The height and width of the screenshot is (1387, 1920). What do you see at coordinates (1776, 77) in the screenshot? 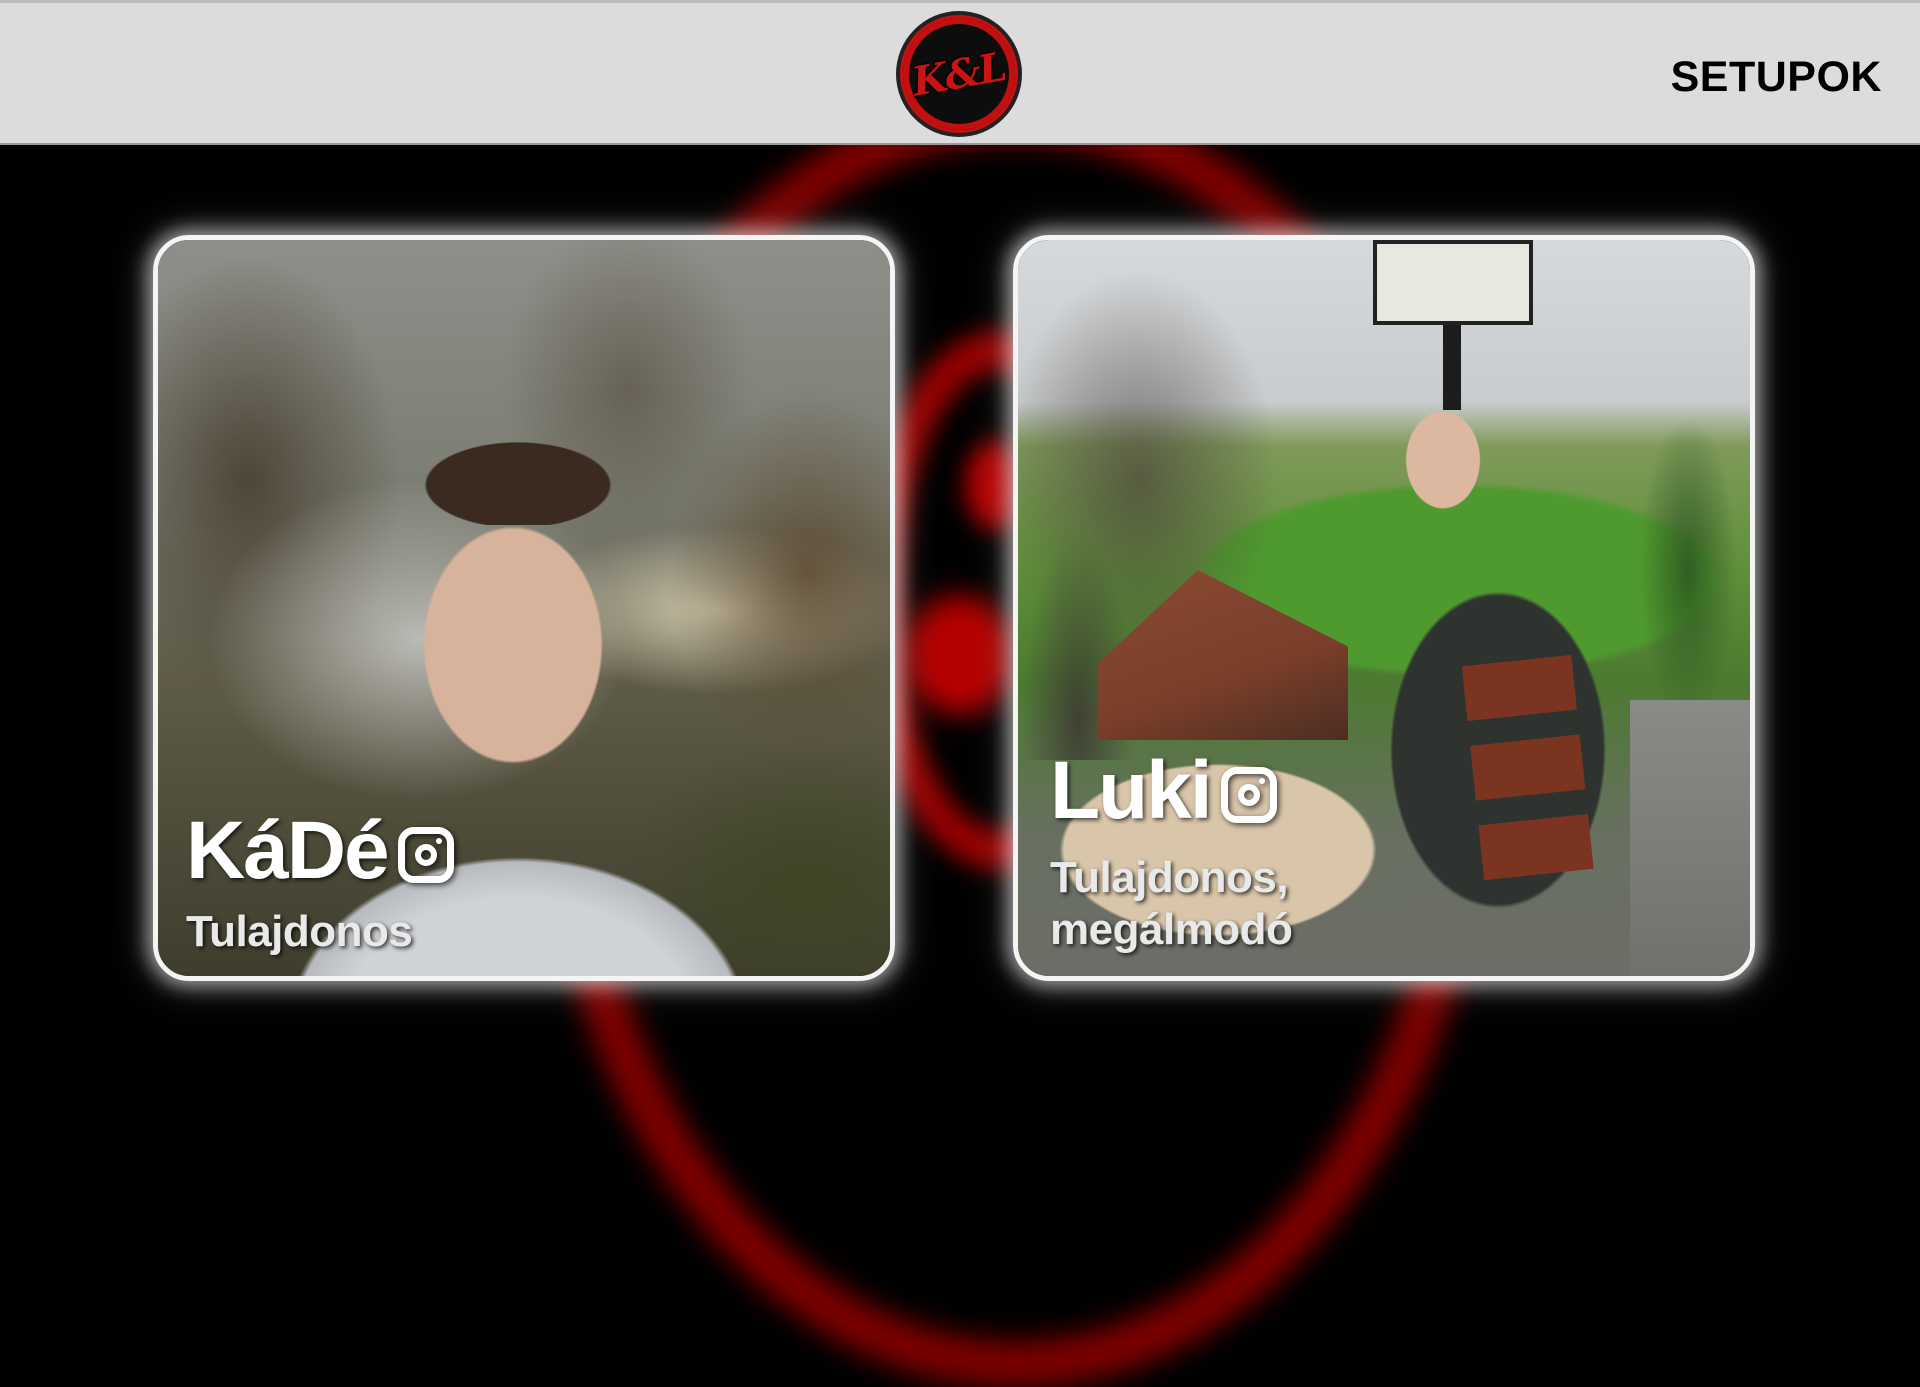
I see `nav-link-setupok: SETUPOK` at bounding box center [1776, 77].